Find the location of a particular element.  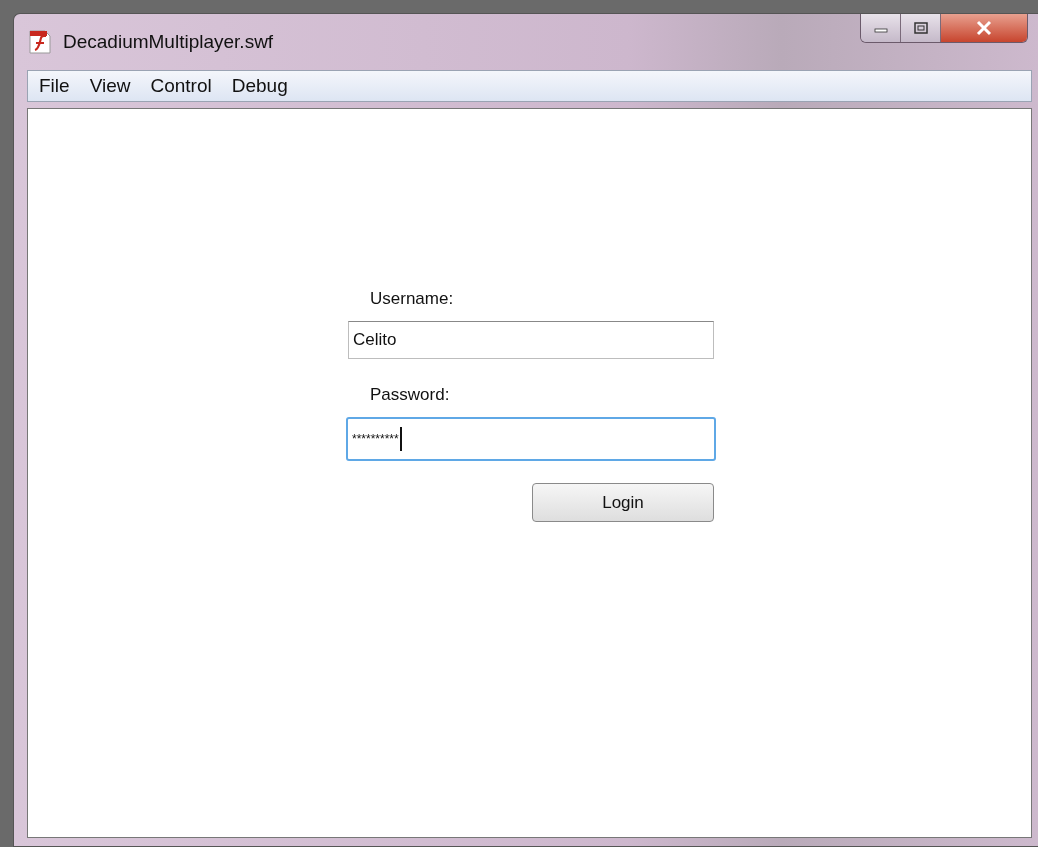

close-button is located at coordinates (984, 28).